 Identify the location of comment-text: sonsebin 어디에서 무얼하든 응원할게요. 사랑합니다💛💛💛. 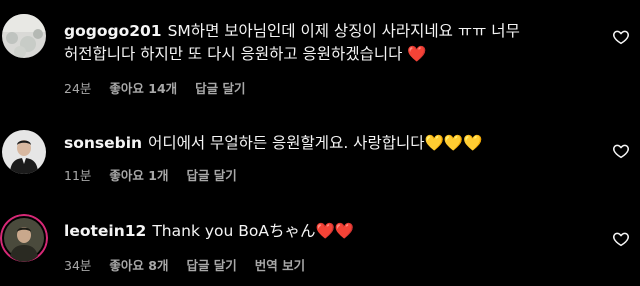
(324, 143).